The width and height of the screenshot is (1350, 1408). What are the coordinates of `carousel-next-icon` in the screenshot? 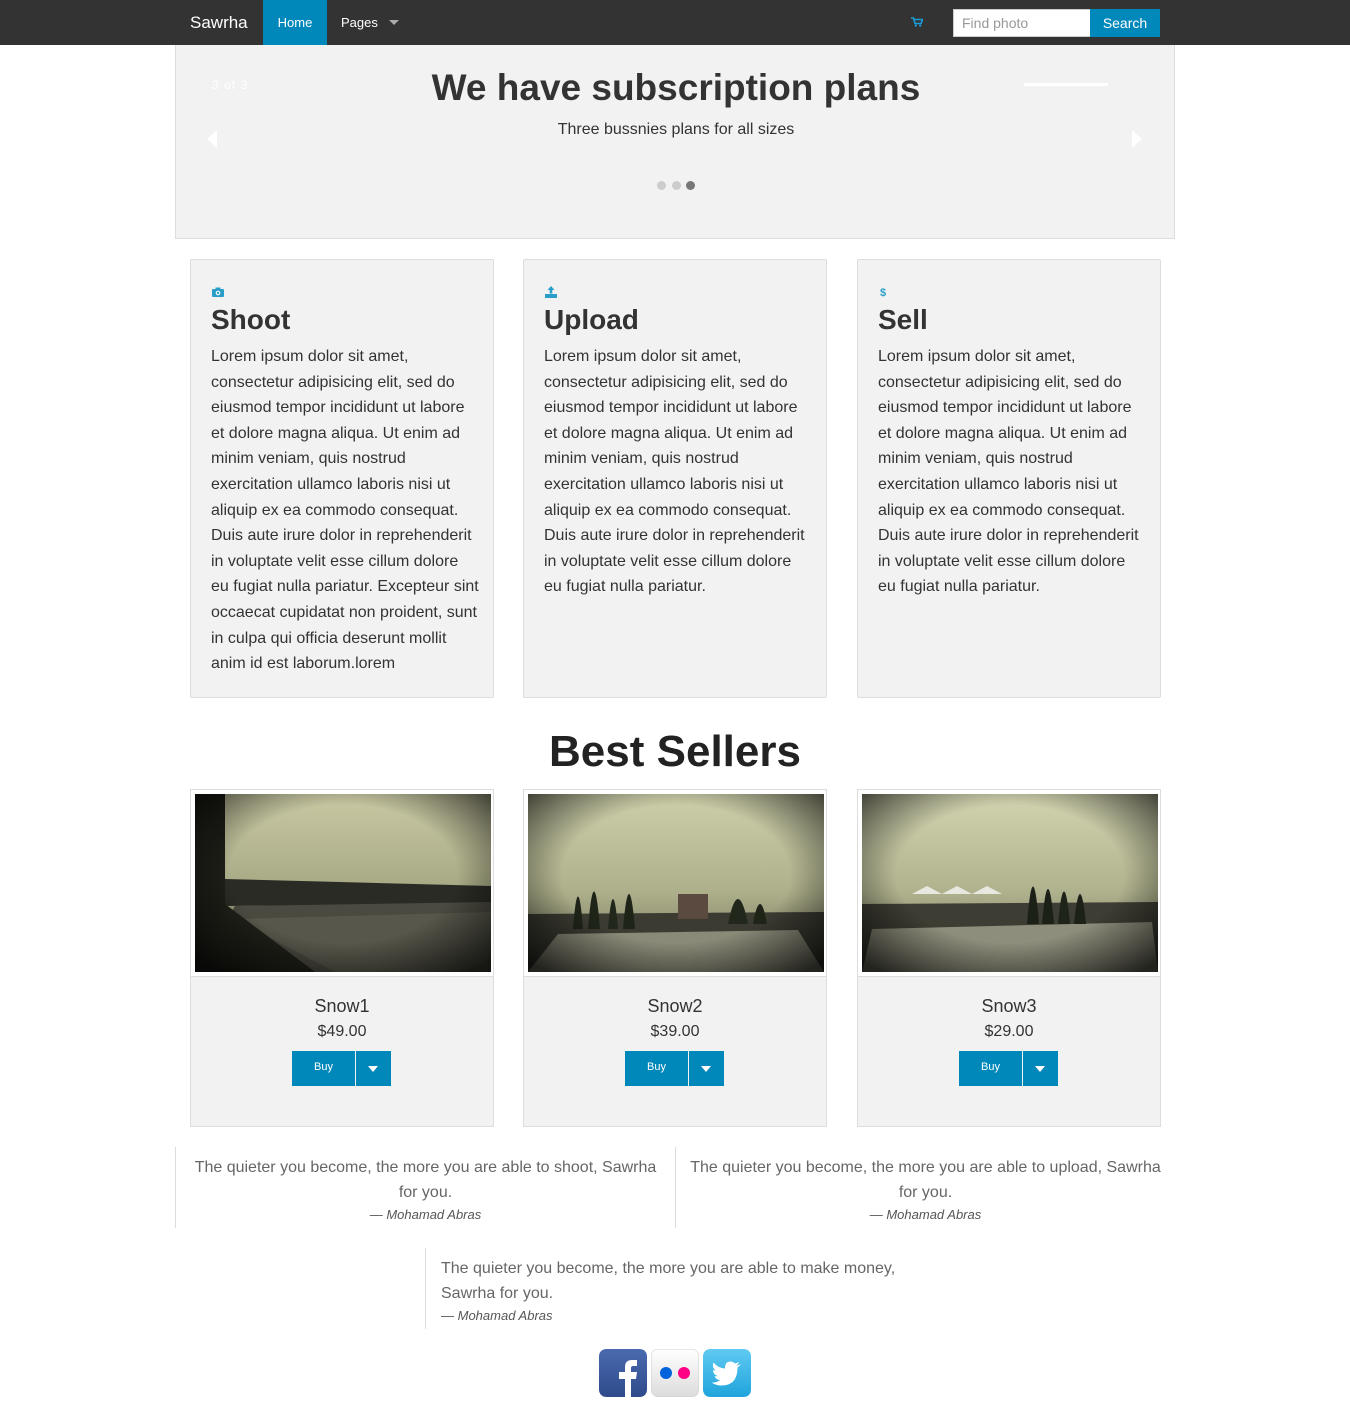 It's located at (1137, 139).